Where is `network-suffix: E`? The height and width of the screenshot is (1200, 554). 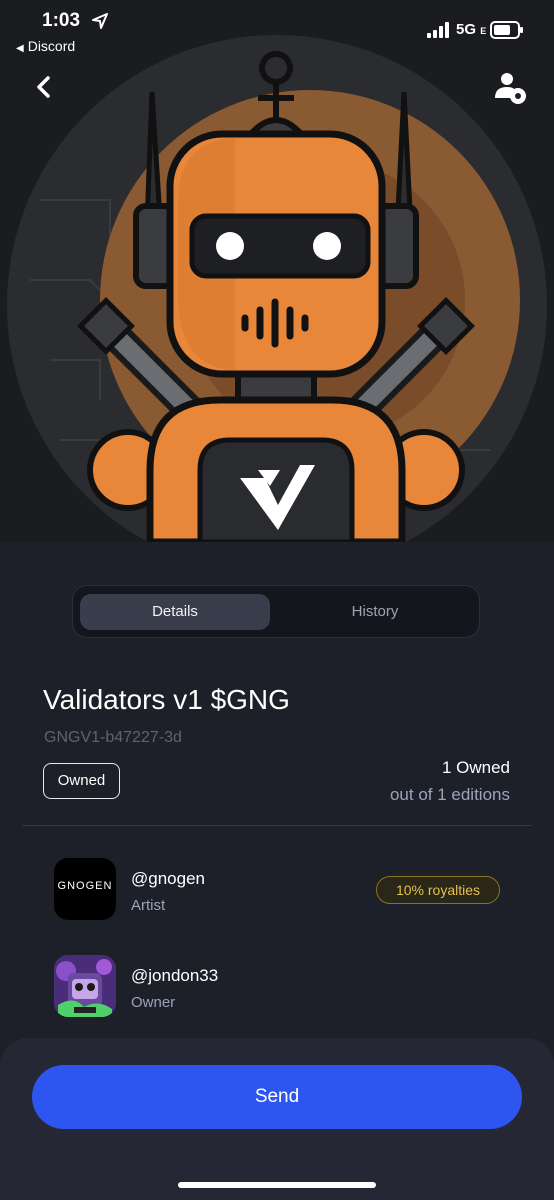
network-suffix: E is located at coordinates (483, 31).